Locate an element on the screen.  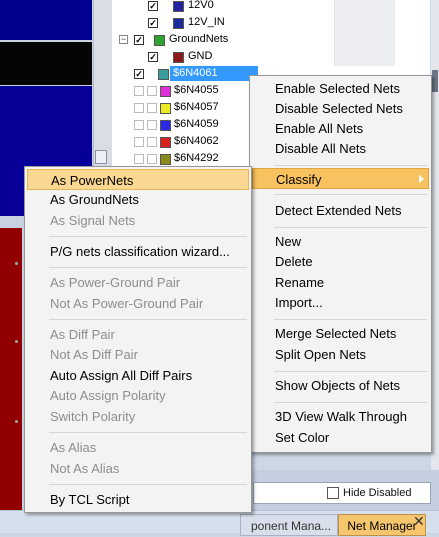
menu-item-label: Enable All Nets is located at coordinates (319, 128).